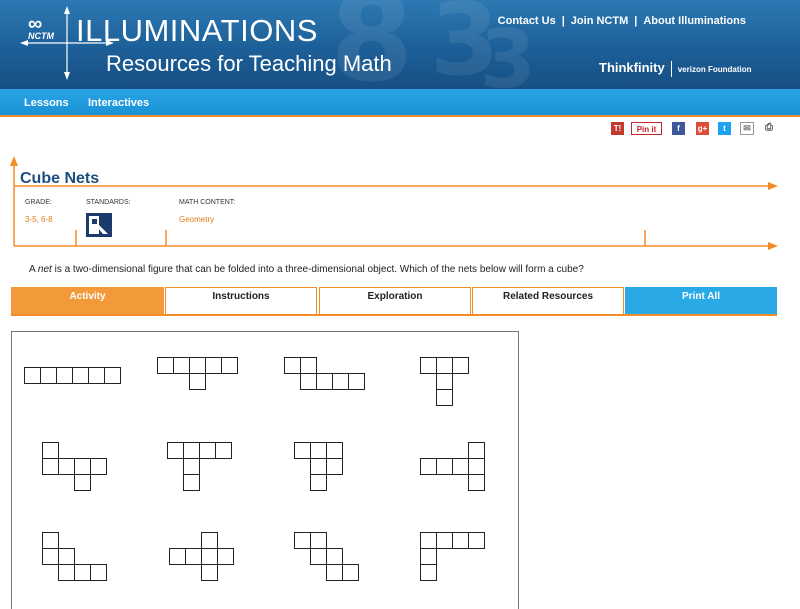 The height and width of the screenshot is (609, 800). What do you see at coordinates (197, 31) in the screenshot?
I see `brand-title: ILLUMINATIONS` at bounding box center [197, 31].